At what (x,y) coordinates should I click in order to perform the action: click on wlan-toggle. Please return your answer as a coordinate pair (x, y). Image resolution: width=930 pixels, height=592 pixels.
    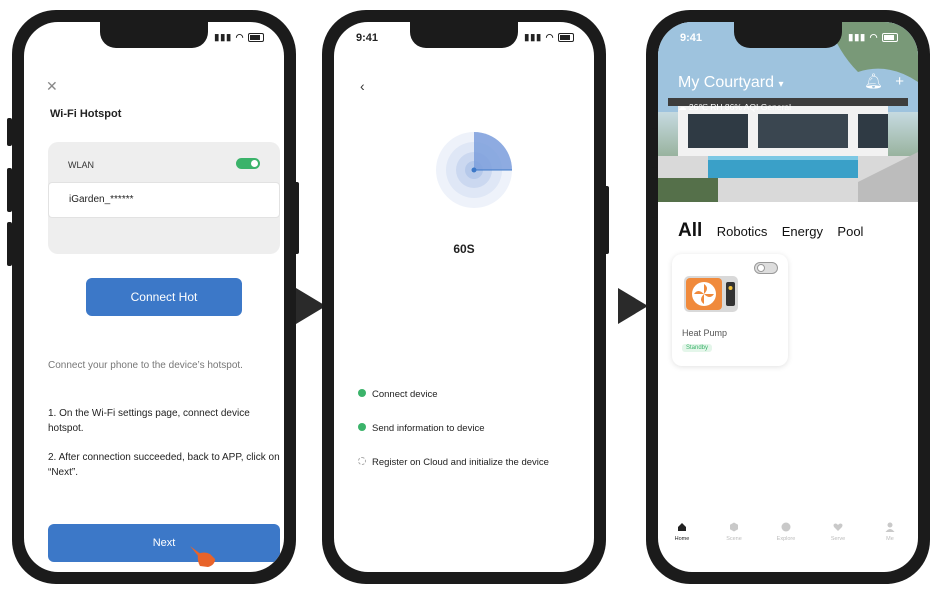
    Looking at the image, I should click on (248, 163).